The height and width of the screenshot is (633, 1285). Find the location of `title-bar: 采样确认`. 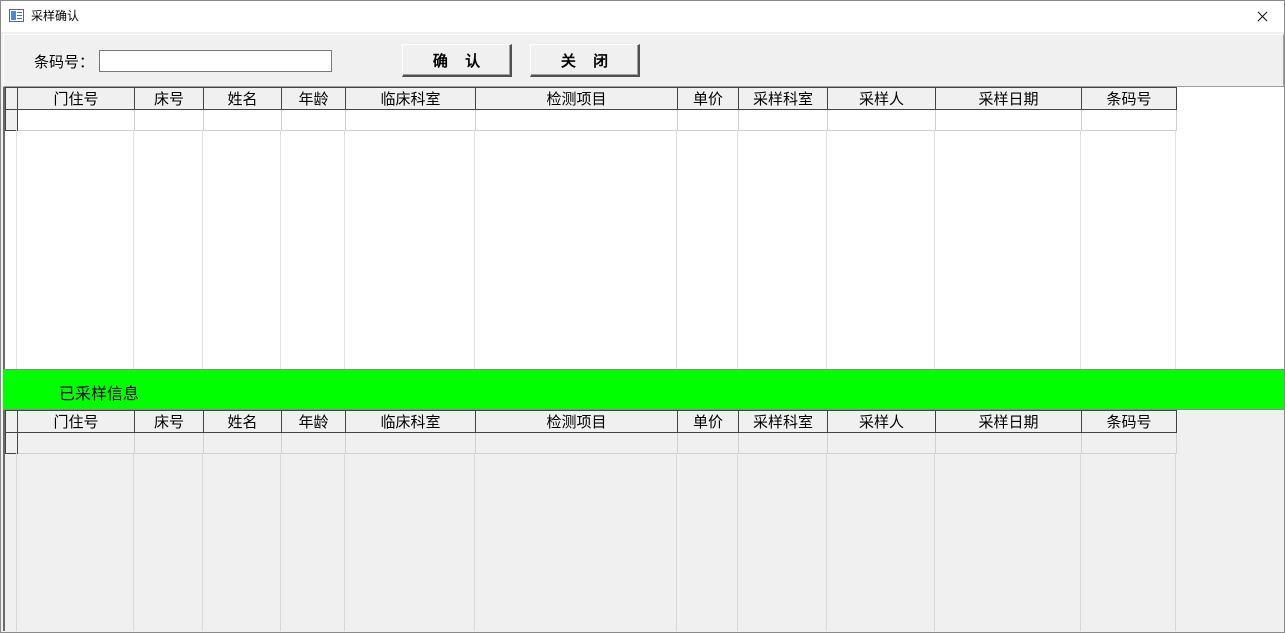

title-bar: 采样确认 is located at coordinates (642, 16).